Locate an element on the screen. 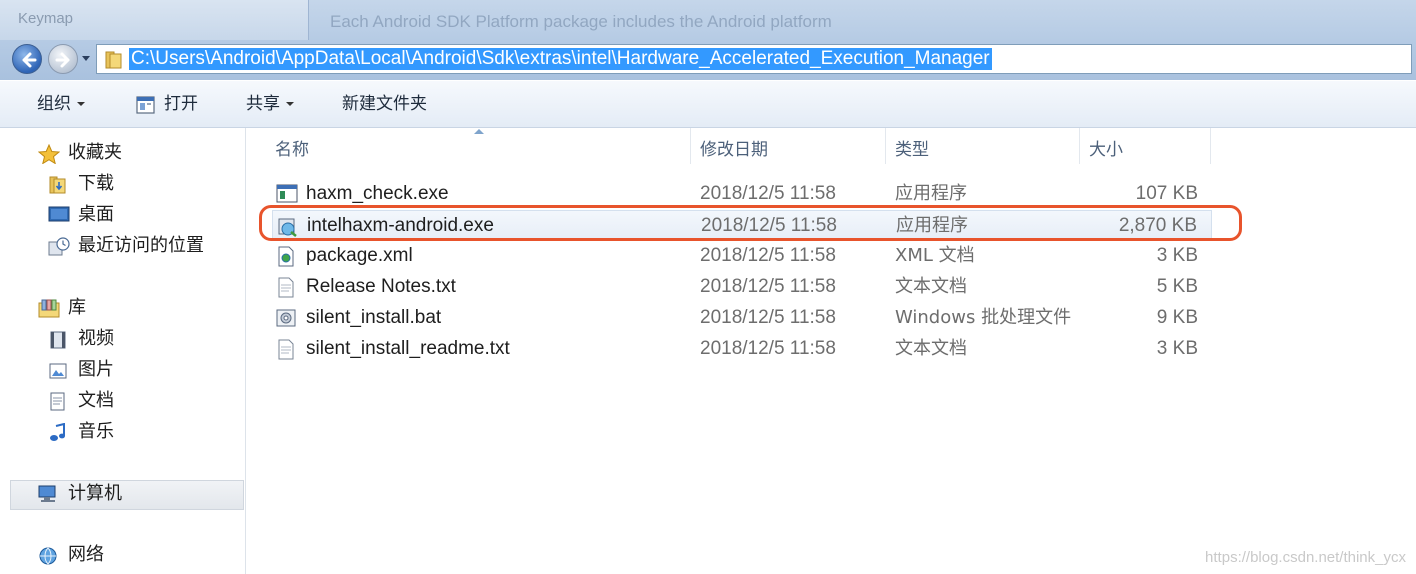 This screenshot has width=1416, height=574. documents-icon is located at coordinates (57, 401).